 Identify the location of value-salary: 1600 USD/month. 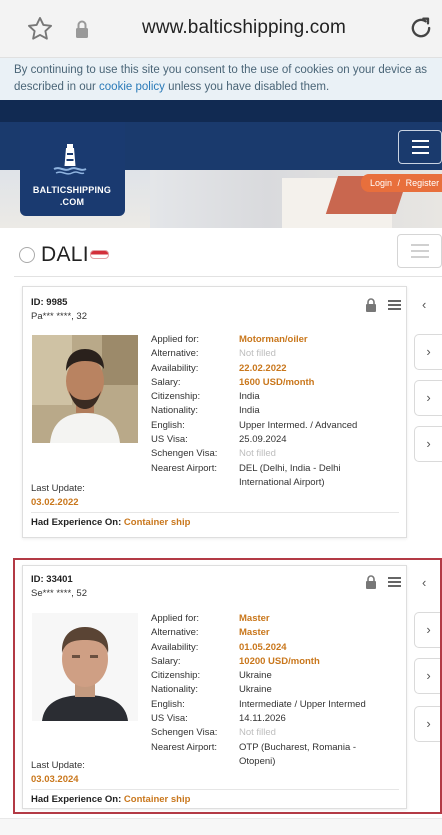
(277, 382).